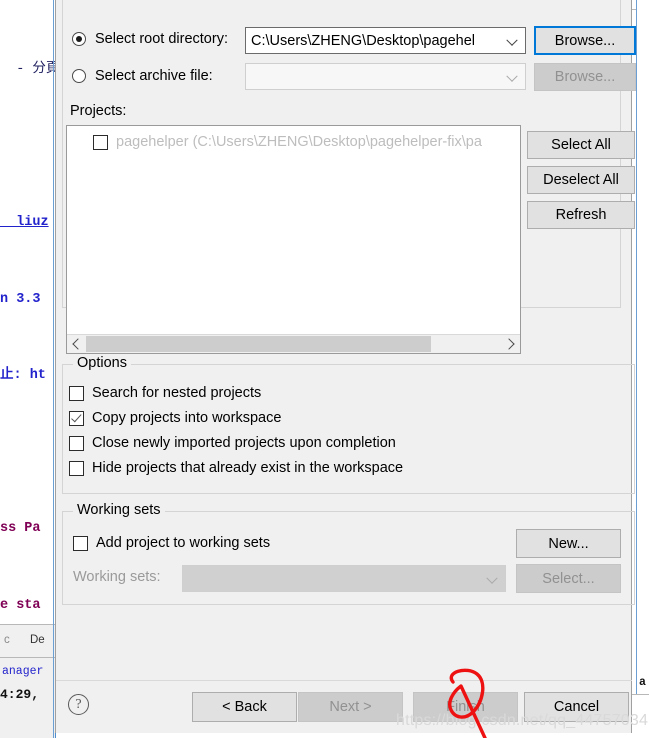  I want to click on refresh-button: Refresh, so click(581, 215).